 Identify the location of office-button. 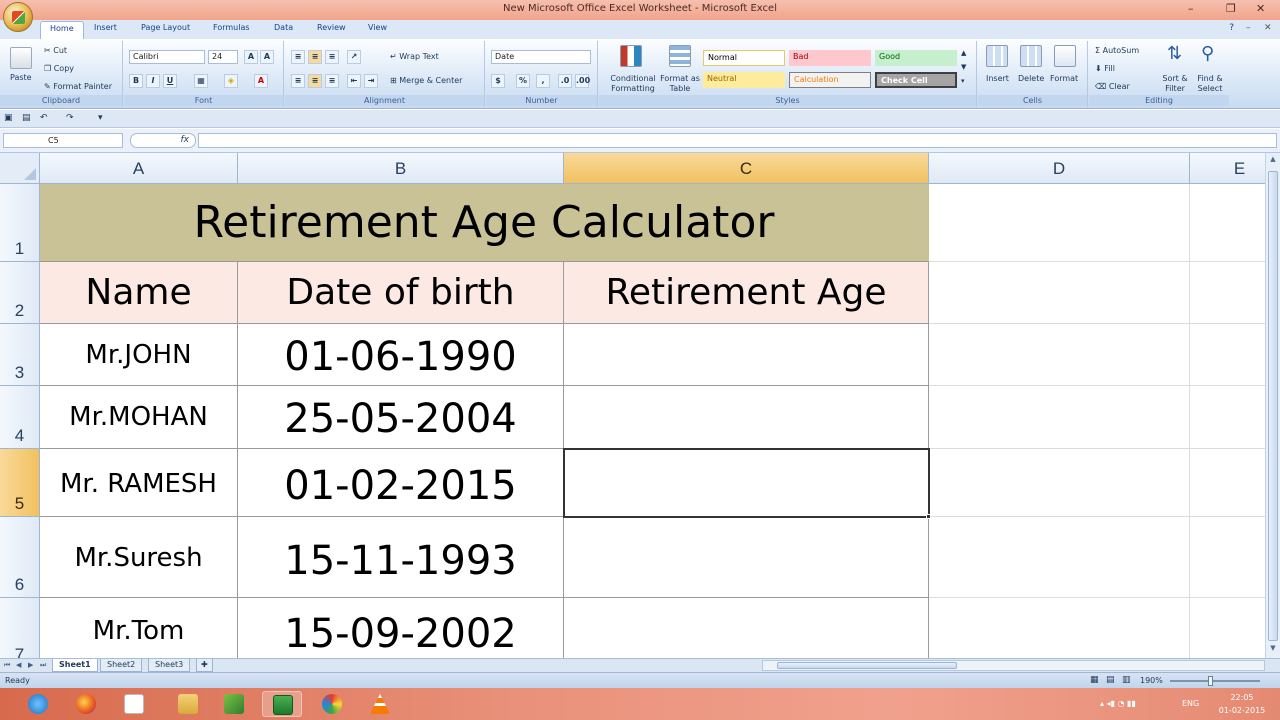
(18, 17).